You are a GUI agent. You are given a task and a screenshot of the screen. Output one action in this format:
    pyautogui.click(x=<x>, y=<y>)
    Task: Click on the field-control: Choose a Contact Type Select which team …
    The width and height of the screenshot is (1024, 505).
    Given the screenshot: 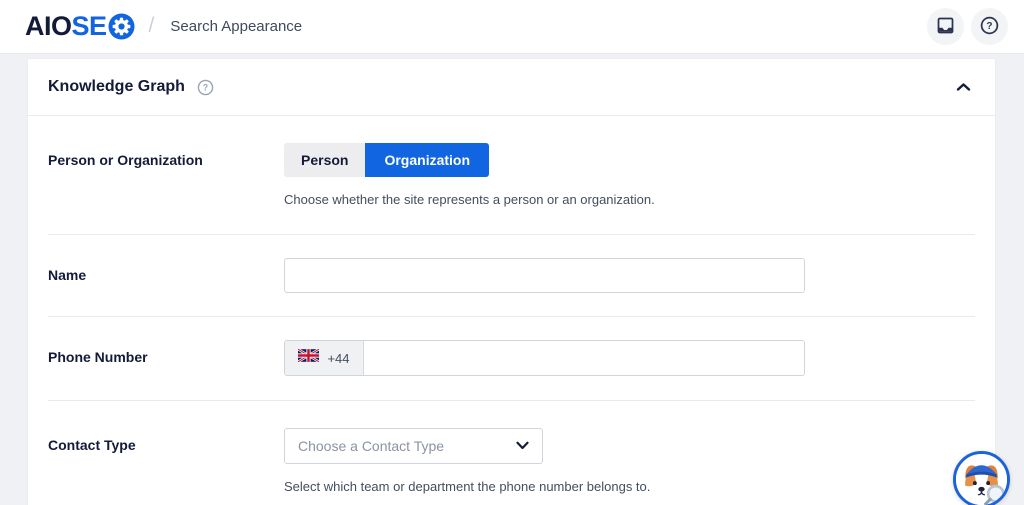 What is the action you would take?
    pyautogui.click(x=467, y=461)
    